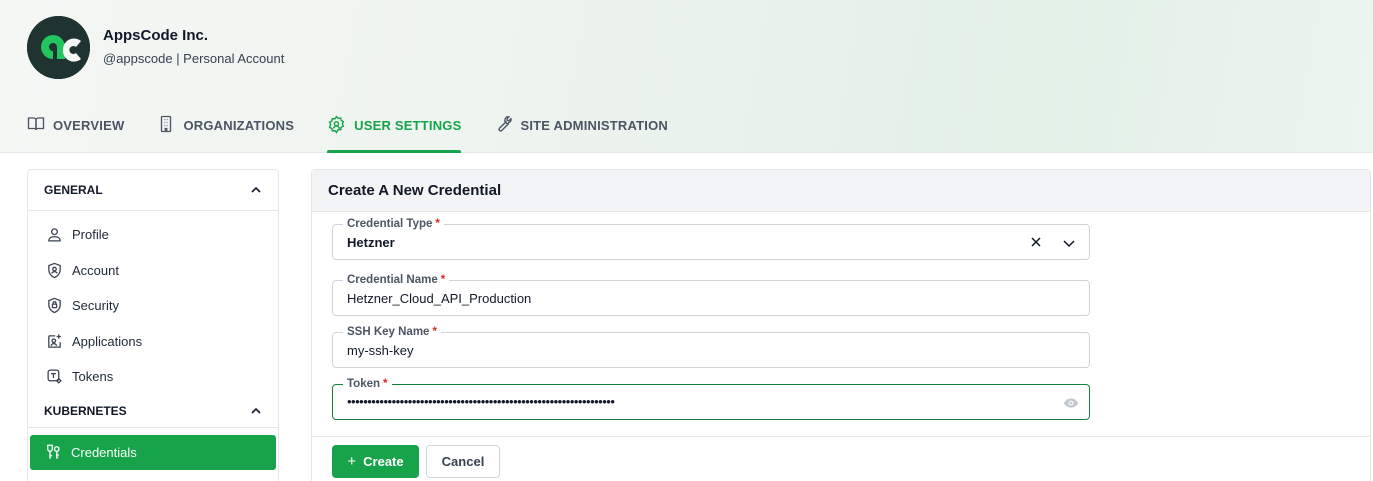  Describe the element at coordinates (392, 280) in the screenshot. I see `credential-name-label-text: Credential Name` at that location.